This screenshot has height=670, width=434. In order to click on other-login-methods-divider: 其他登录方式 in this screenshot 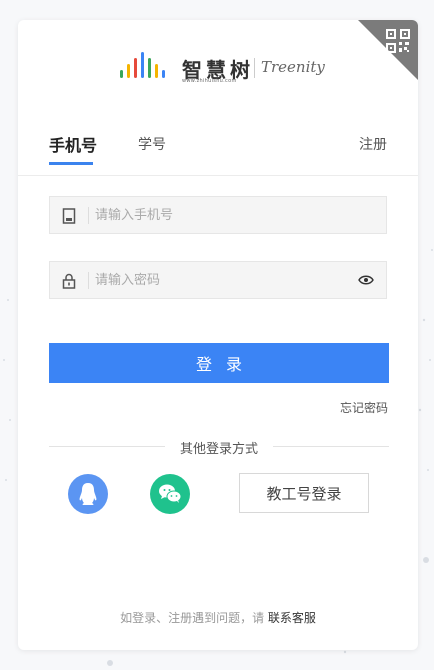, I will do `click(219, 446)`.